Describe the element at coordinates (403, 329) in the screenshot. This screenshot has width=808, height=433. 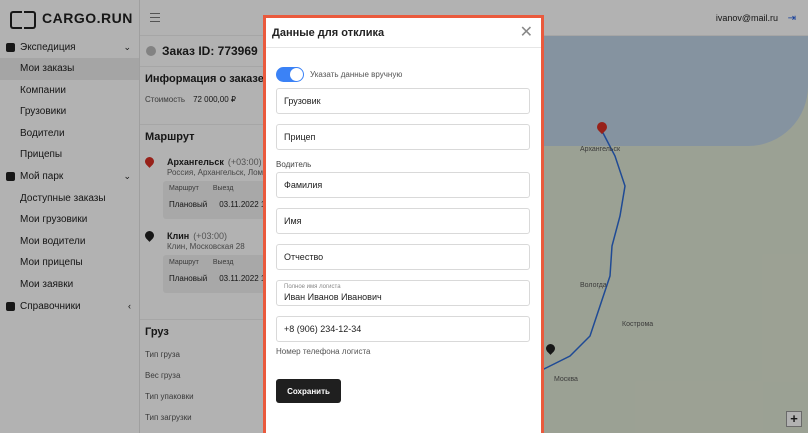
I see `logist-phone-field: +8 (906) 234-12-34` at that location.